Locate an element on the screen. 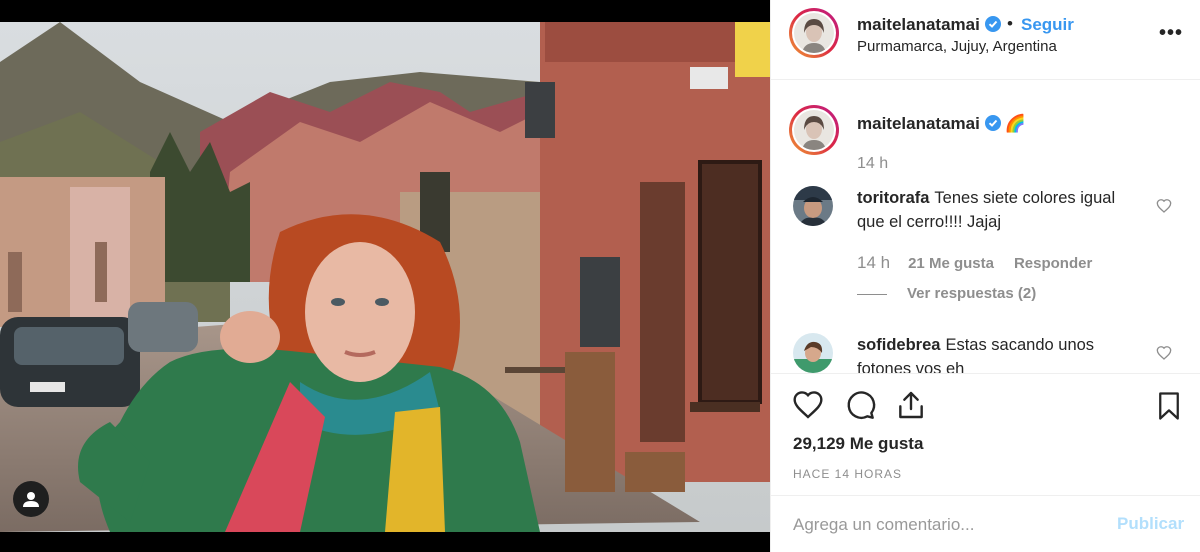 The height and width of the screenshot is (552, 1200). caption-time: 14 h is located at coordinates (873, 163).